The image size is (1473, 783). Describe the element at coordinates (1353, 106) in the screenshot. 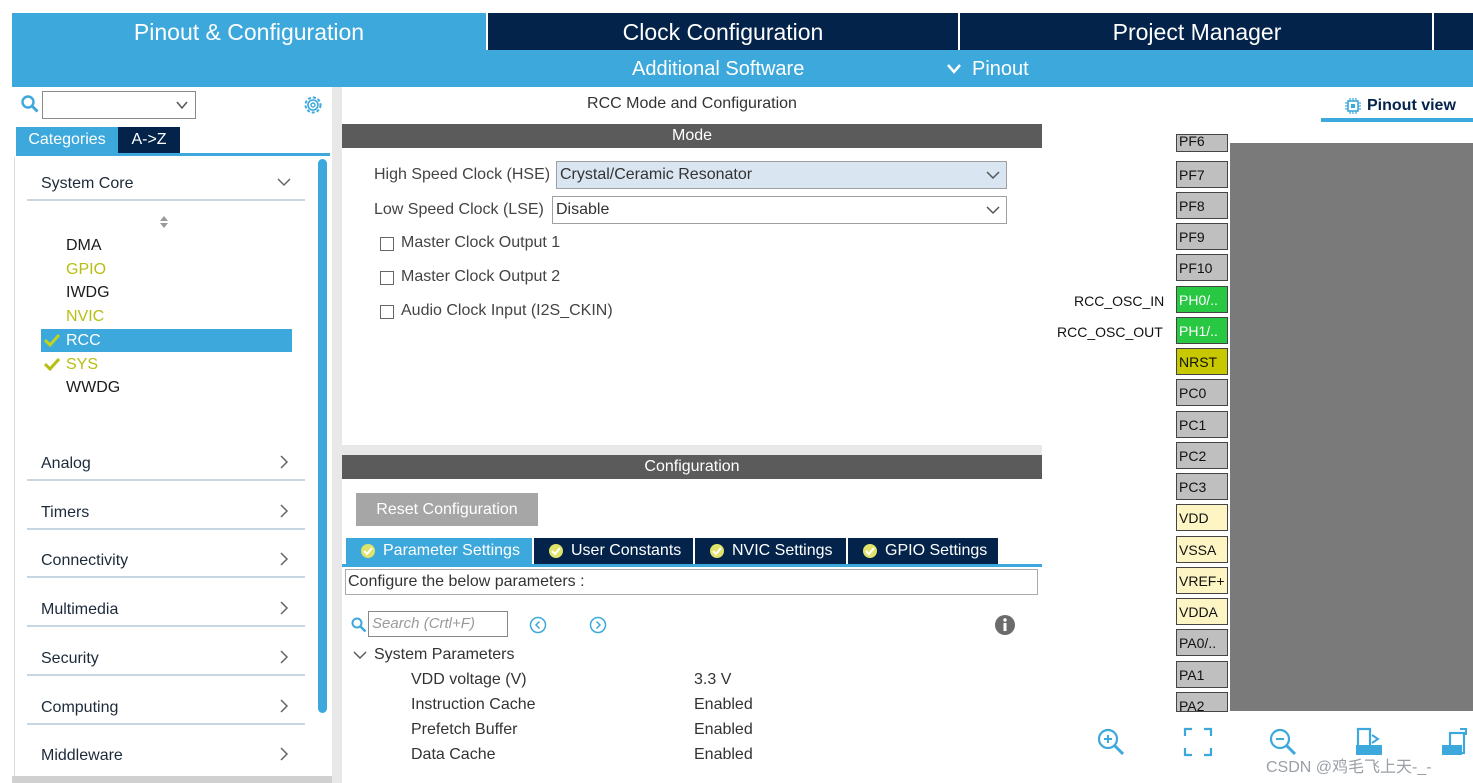

I see `chip-icon` at that location.